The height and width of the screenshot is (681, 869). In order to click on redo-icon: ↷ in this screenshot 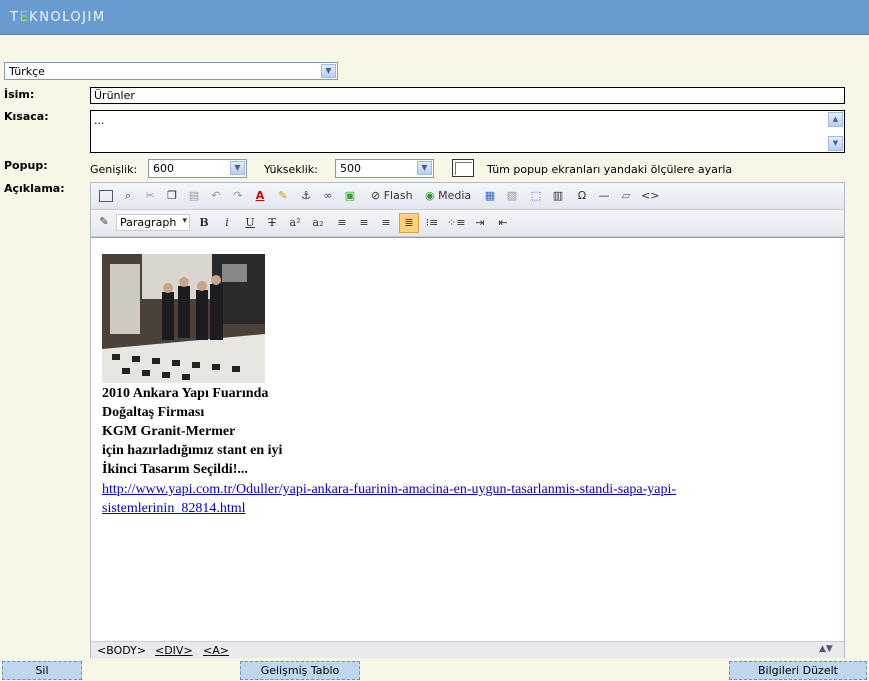, I will do `click(238, 196)`.